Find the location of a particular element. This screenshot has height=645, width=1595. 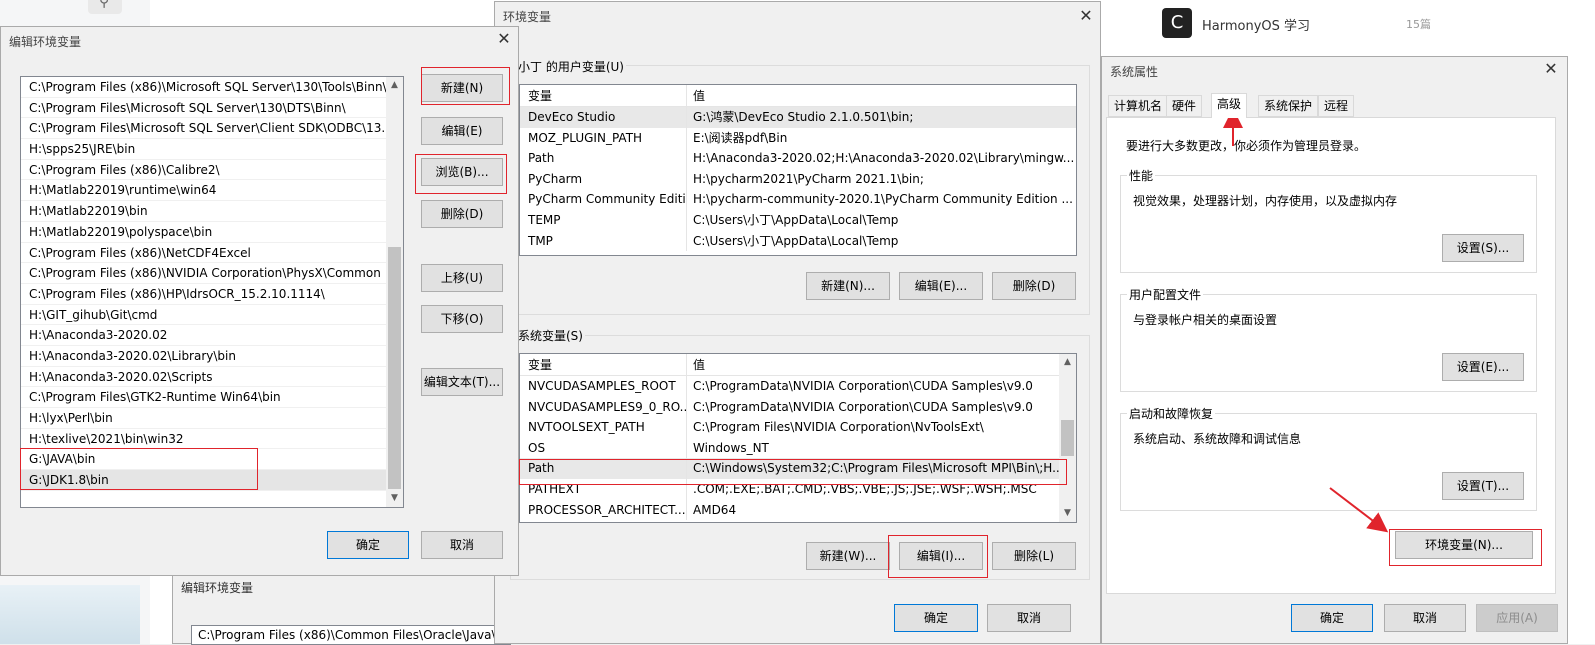

list-item: H:\Anaconda3-2020.02\Scripts is located at coordinates (203, 377).